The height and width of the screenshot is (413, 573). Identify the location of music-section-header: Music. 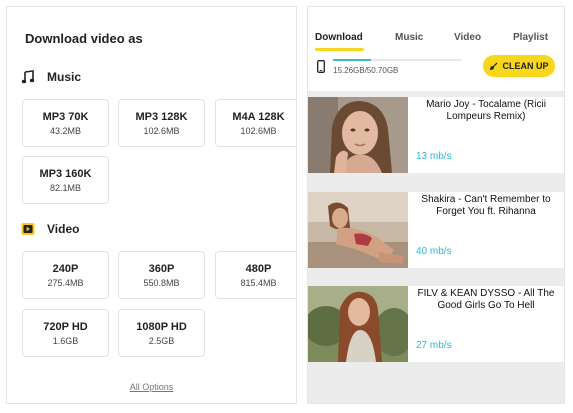
(51, 77).